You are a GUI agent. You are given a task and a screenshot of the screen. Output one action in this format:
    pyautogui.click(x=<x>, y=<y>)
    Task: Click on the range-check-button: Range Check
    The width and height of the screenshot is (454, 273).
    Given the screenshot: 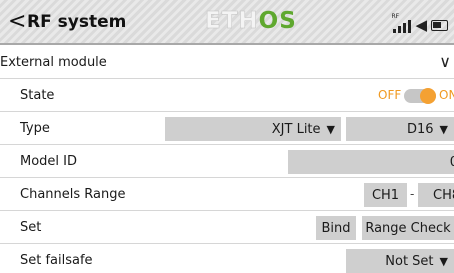 What is the action you would take?
    pyautogui.click(x=408, y=228)
    